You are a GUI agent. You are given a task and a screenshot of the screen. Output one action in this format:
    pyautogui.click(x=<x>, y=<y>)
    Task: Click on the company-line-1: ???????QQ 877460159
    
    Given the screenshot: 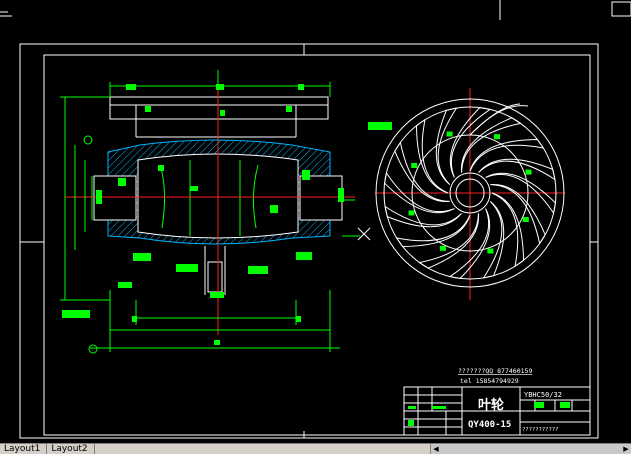 What is the action you would take?
    pyautogui.click(x=495, y=371)
    